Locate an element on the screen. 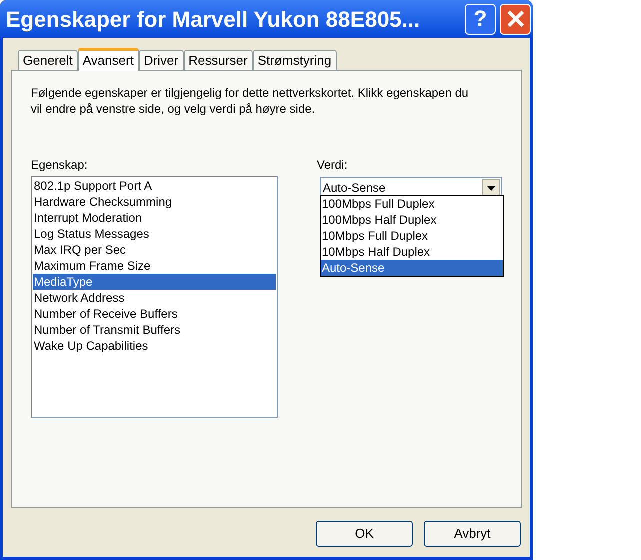 This screenshot has width=641, height=560. list-item: Number of Transmit Buffers is located at coordinates (154, 330).